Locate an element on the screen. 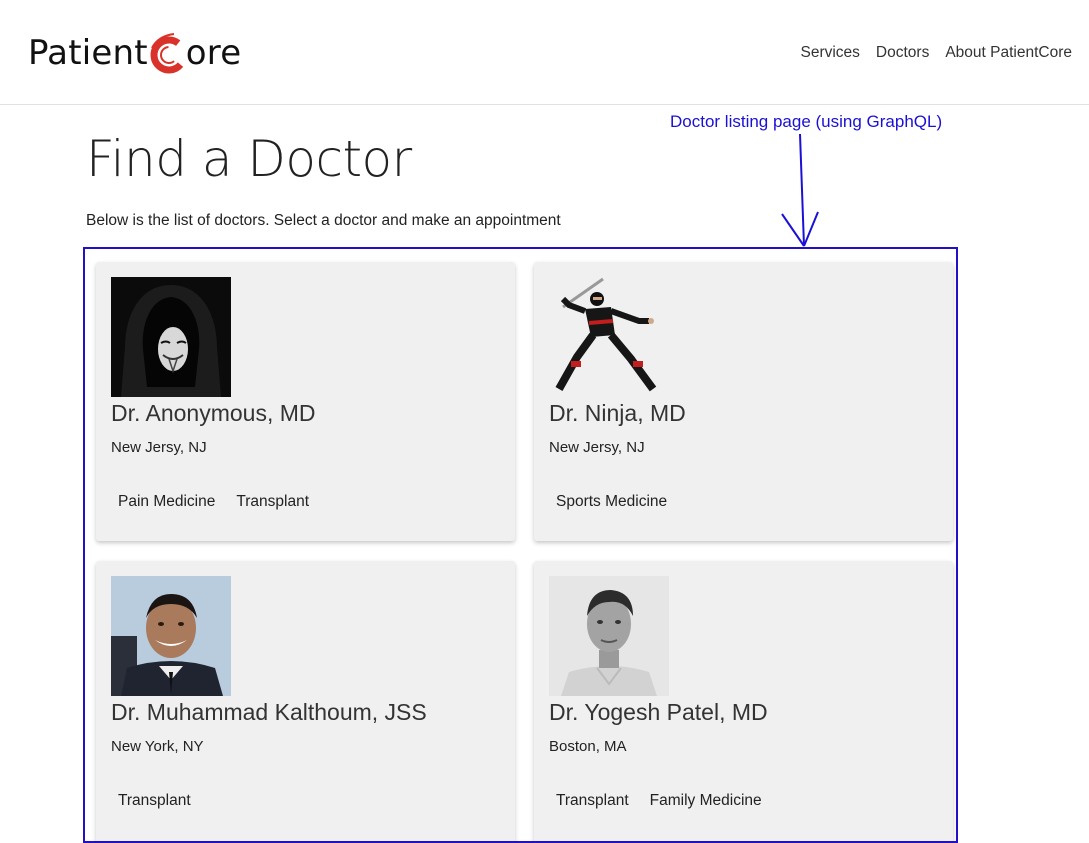  doctor-name: Dr. Ninja, MD is located at coordinates (617, 413).